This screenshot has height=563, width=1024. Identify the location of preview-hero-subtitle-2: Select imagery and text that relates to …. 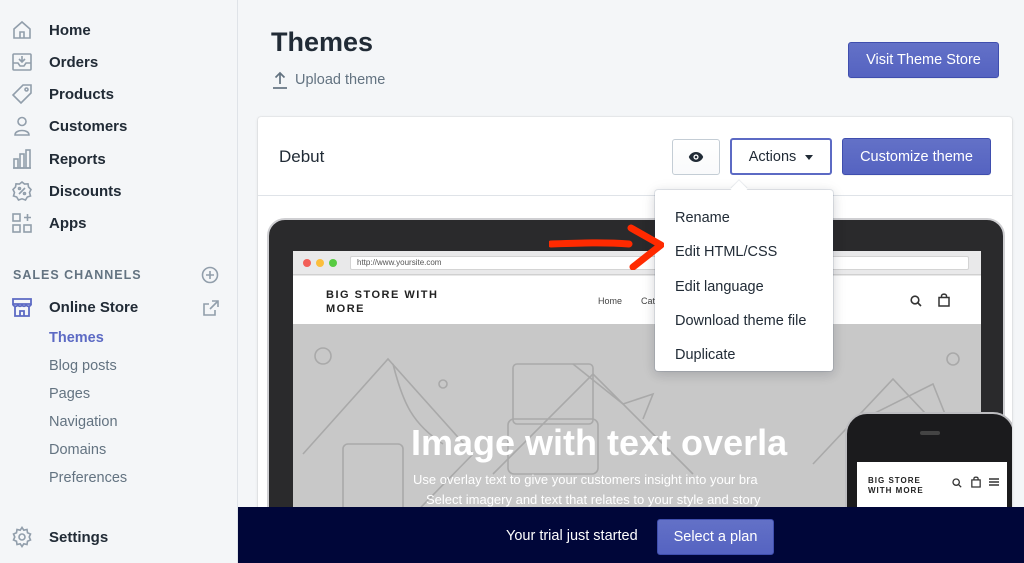
(593, 499).